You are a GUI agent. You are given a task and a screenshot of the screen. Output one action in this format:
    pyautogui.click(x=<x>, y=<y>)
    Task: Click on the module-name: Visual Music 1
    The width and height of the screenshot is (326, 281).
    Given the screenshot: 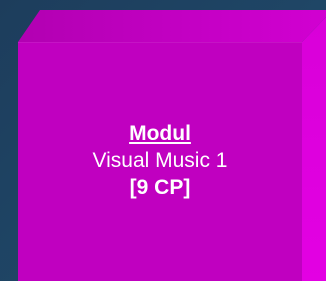 What is the action you would take?
    pyautogui.click(x=160, y=160)
    